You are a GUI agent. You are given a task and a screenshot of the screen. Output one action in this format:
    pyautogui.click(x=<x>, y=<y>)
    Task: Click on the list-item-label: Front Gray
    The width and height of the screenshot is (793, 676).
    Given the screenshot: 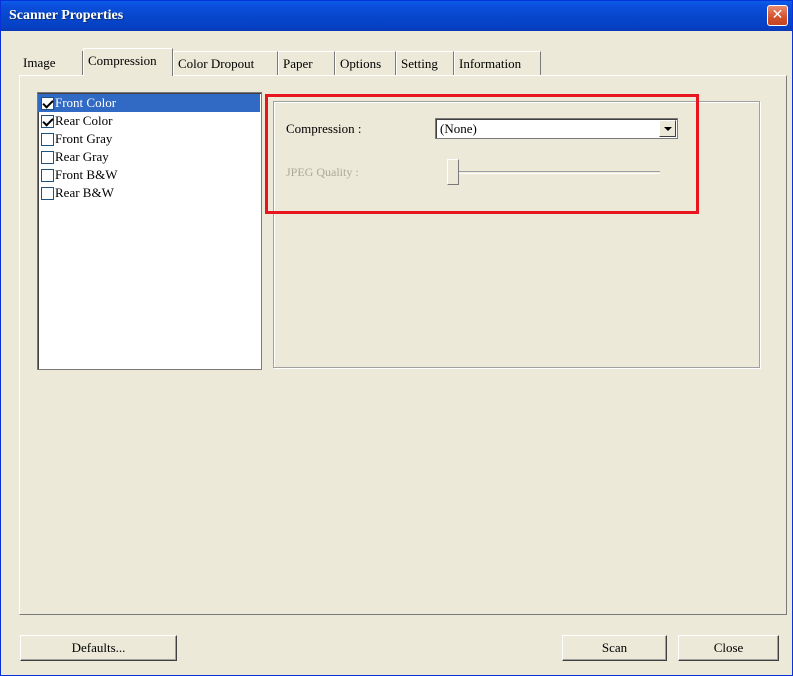 What is the action you would take?
    pyautogui.click(x=84, y=138)
    